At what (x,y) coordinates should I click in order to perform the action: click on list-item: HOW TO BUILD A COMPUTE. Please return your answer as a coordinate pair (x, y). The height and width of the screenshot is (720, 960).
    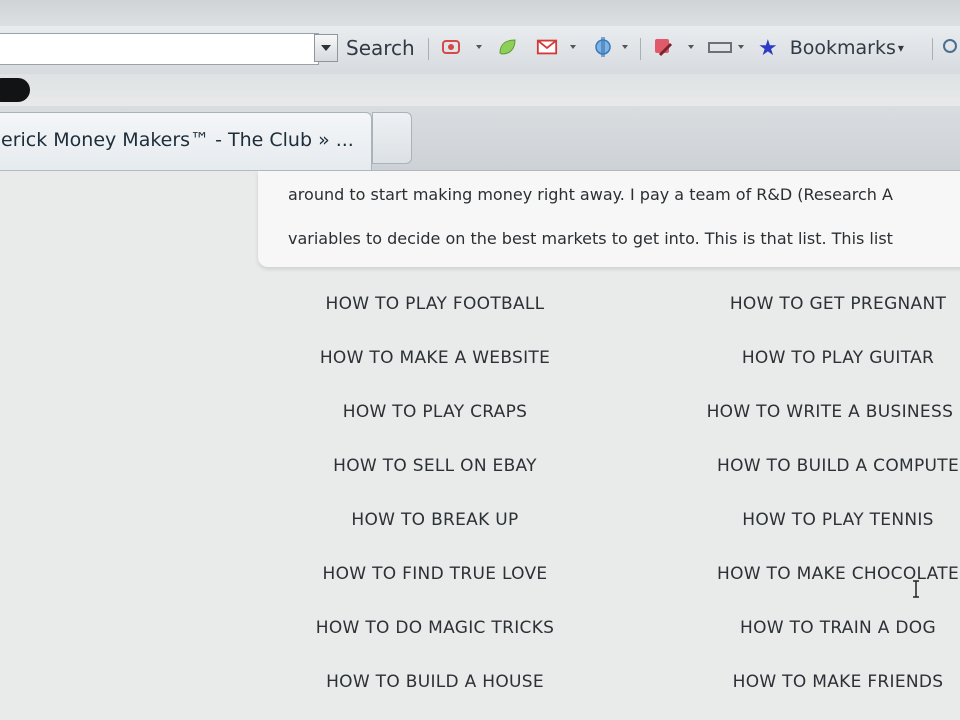
    Looking at the image, I should click on (800, 478).